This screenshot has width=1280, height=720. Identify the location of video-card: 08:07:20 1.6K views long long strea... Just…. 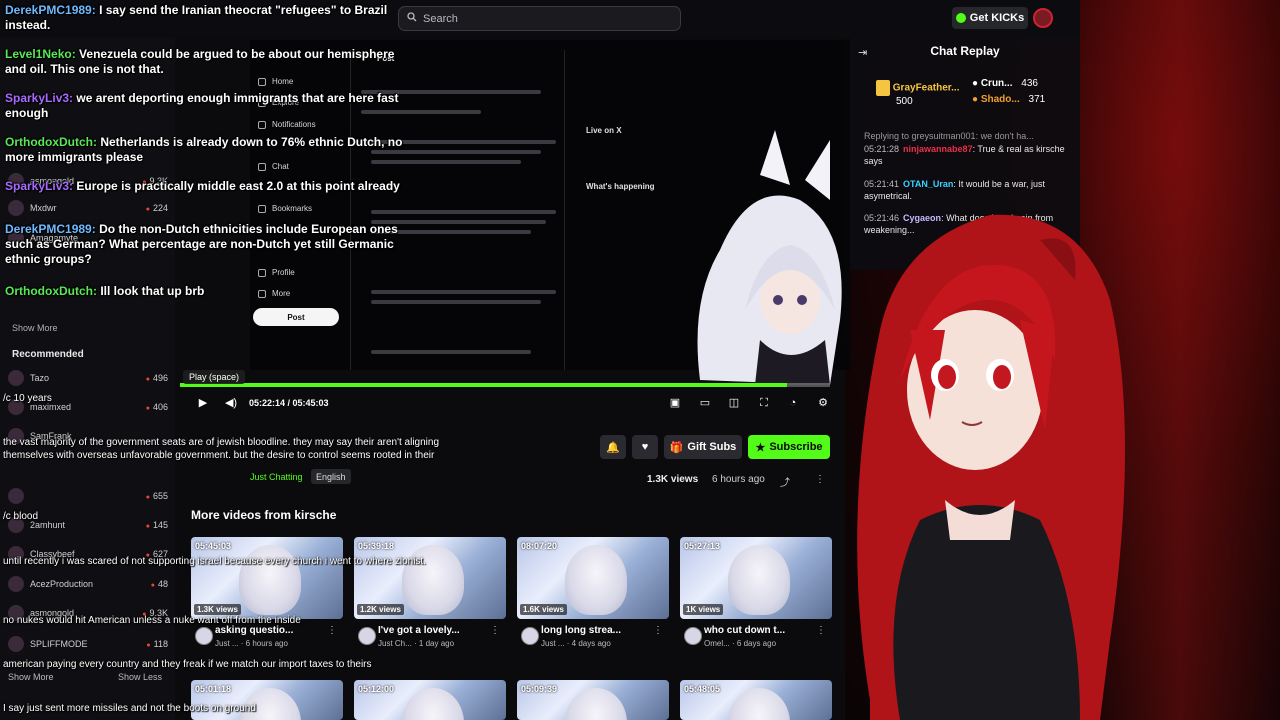
(593, 592).